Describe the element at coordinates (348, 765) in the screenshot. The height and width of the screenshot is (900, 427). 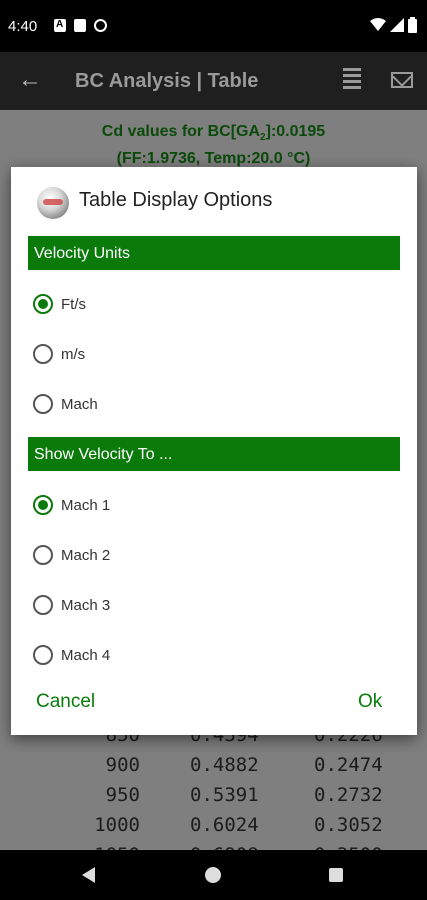
I see `table-cell: 0.2474` at that location.